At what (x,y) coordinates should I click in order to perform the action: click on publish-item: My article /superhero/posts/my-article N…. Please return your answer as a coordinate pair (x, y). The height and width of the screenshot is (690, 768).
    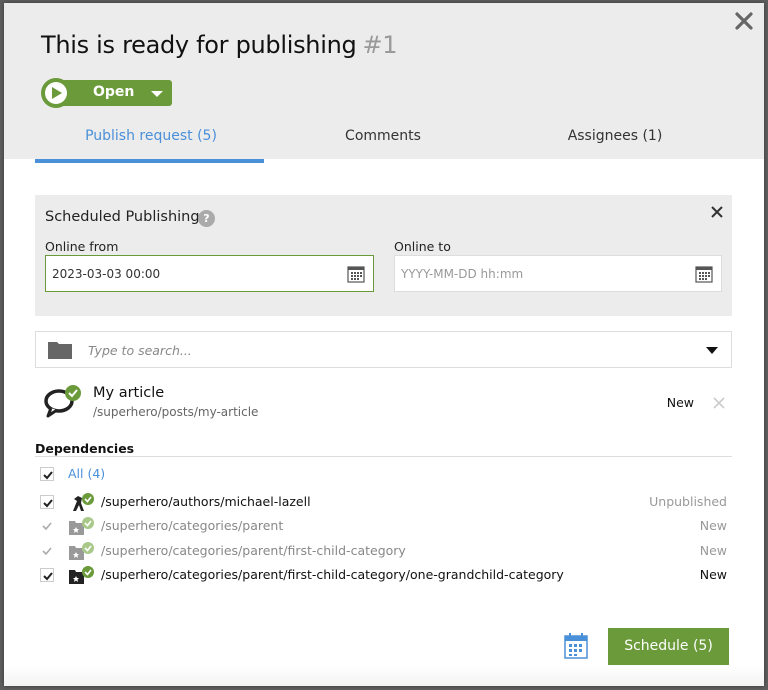
    Looking at the image, I should click on (383, 403).